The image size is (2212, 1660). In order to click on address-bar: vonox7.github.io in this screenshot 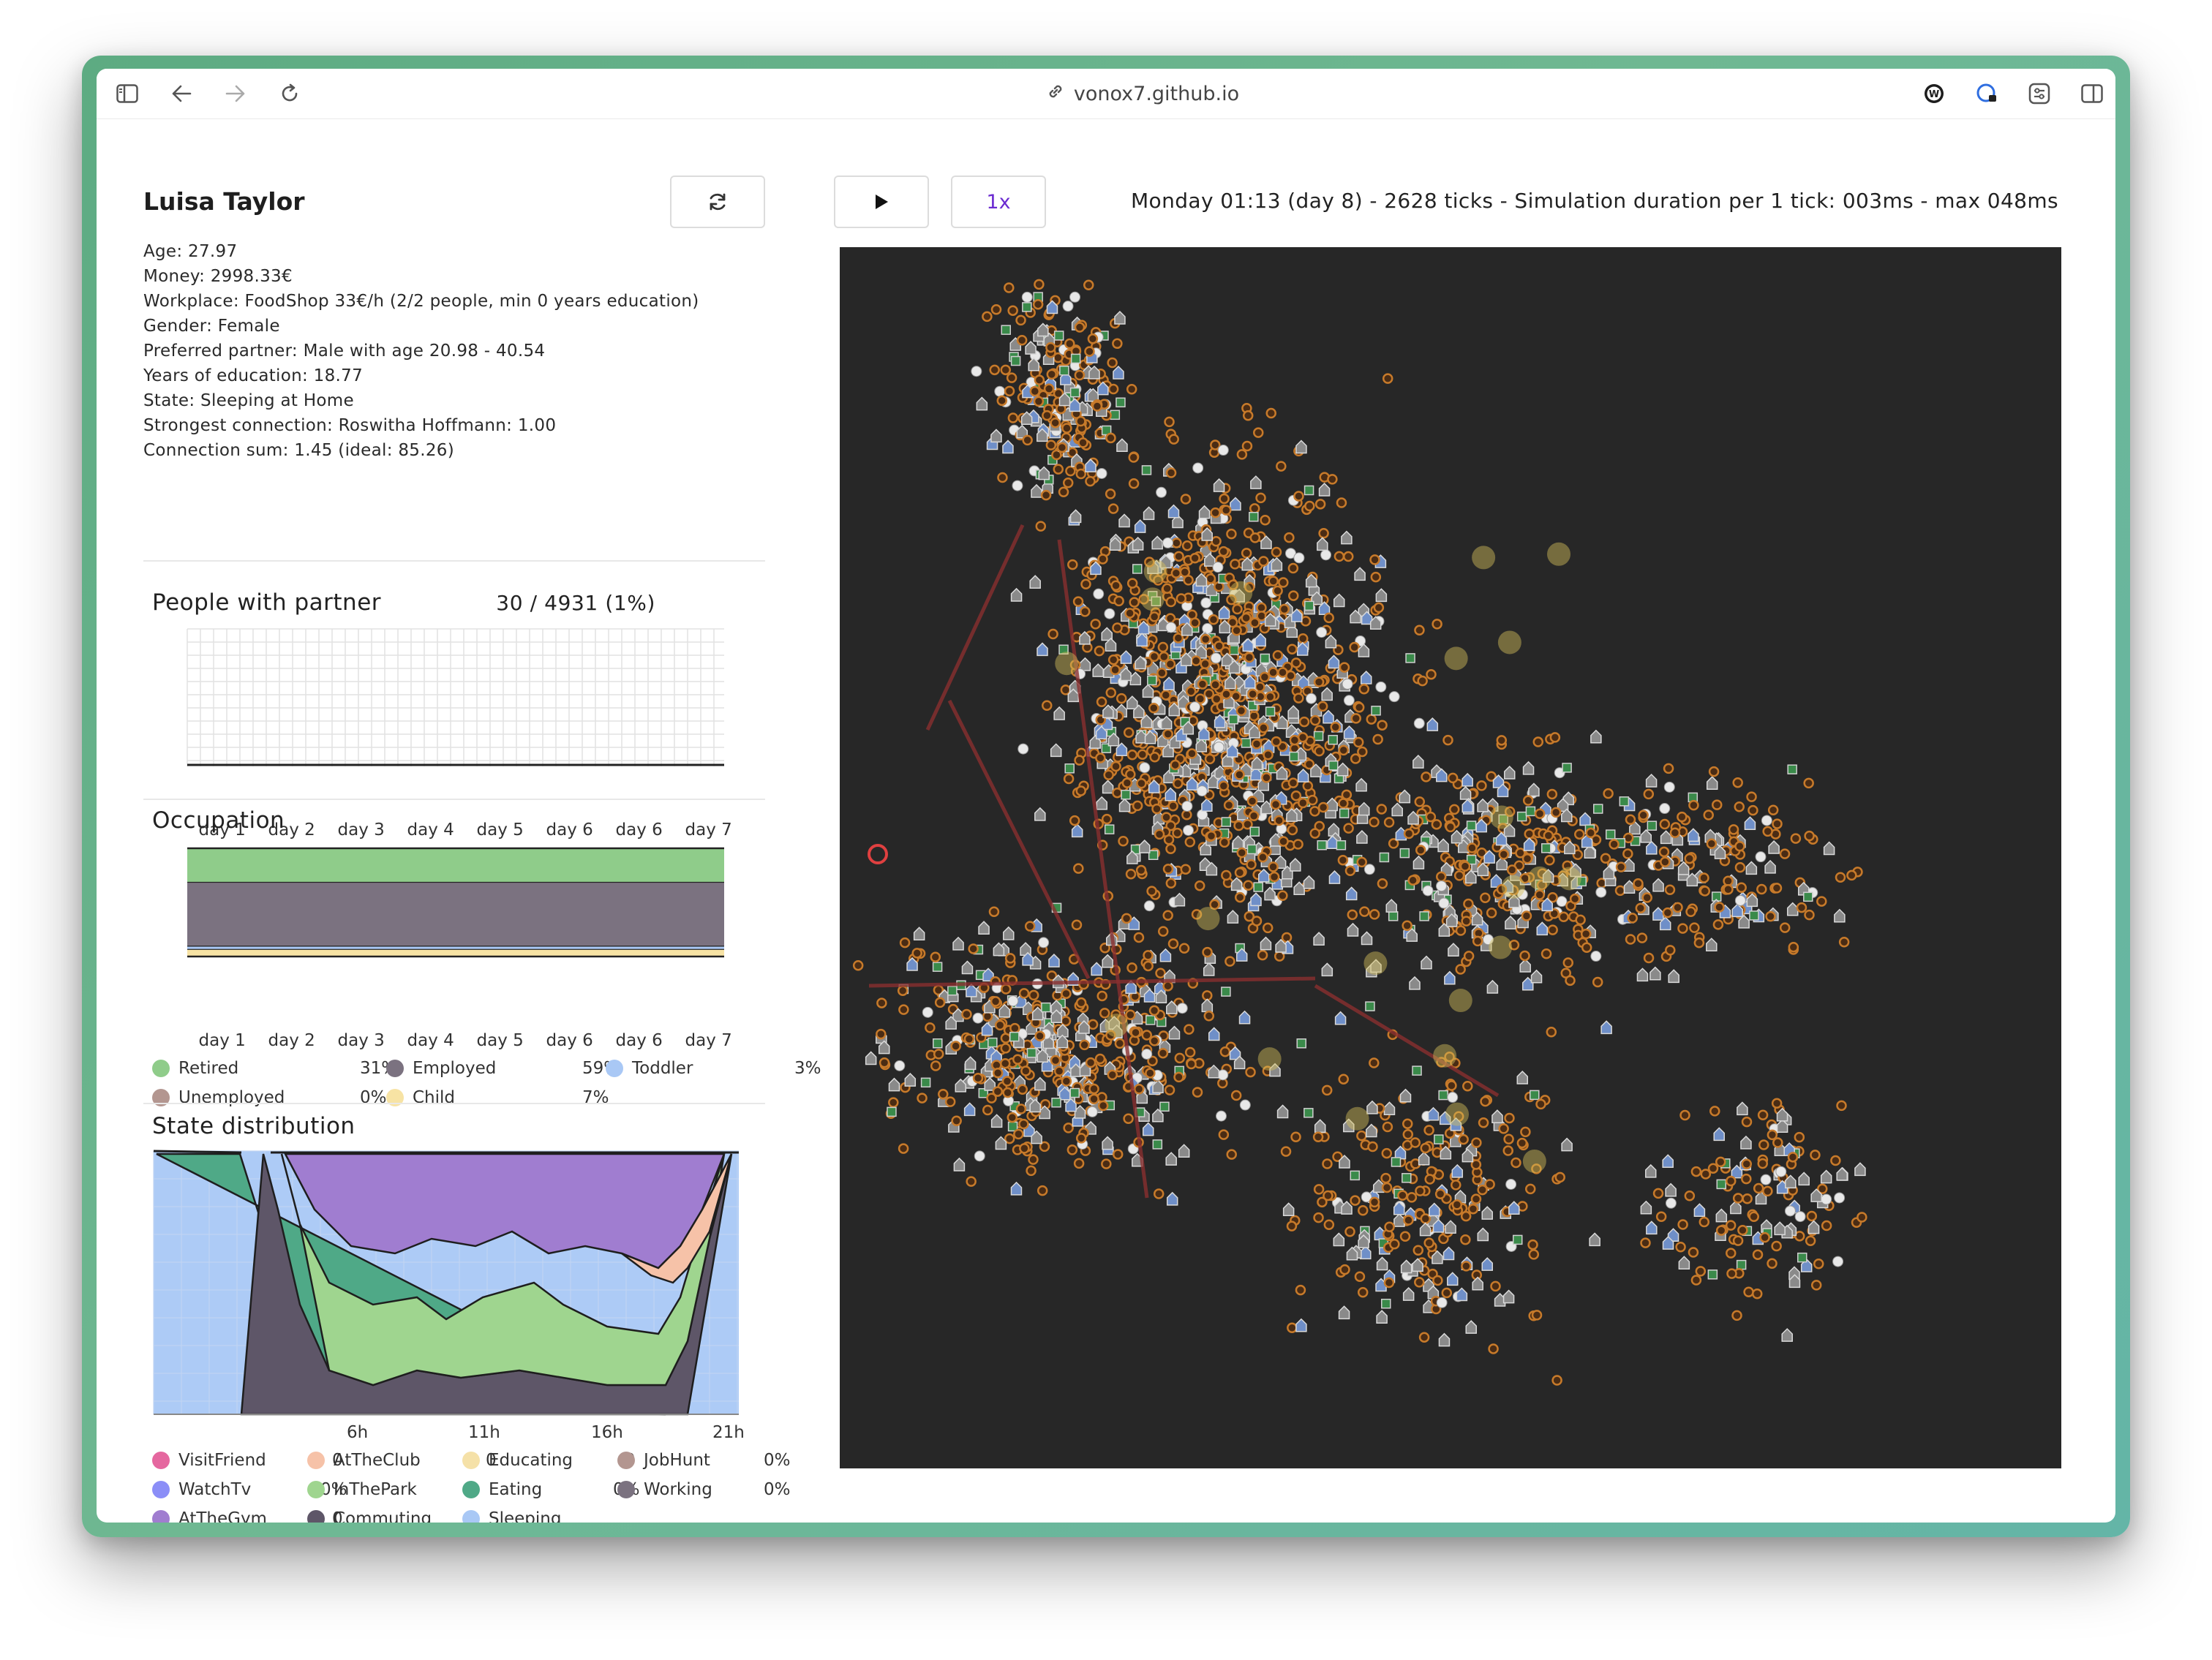, I will do `click(1142, 93)`.